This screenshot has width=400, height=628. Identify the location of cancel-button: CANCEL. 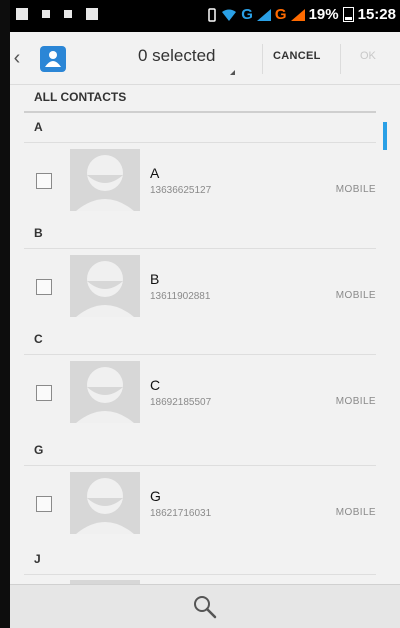
(297, 56).